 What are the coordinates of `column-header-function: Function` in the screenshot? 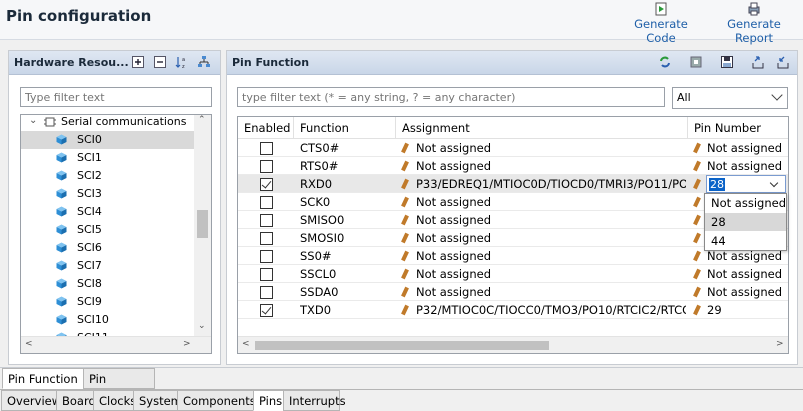 It's located at (345, 128).